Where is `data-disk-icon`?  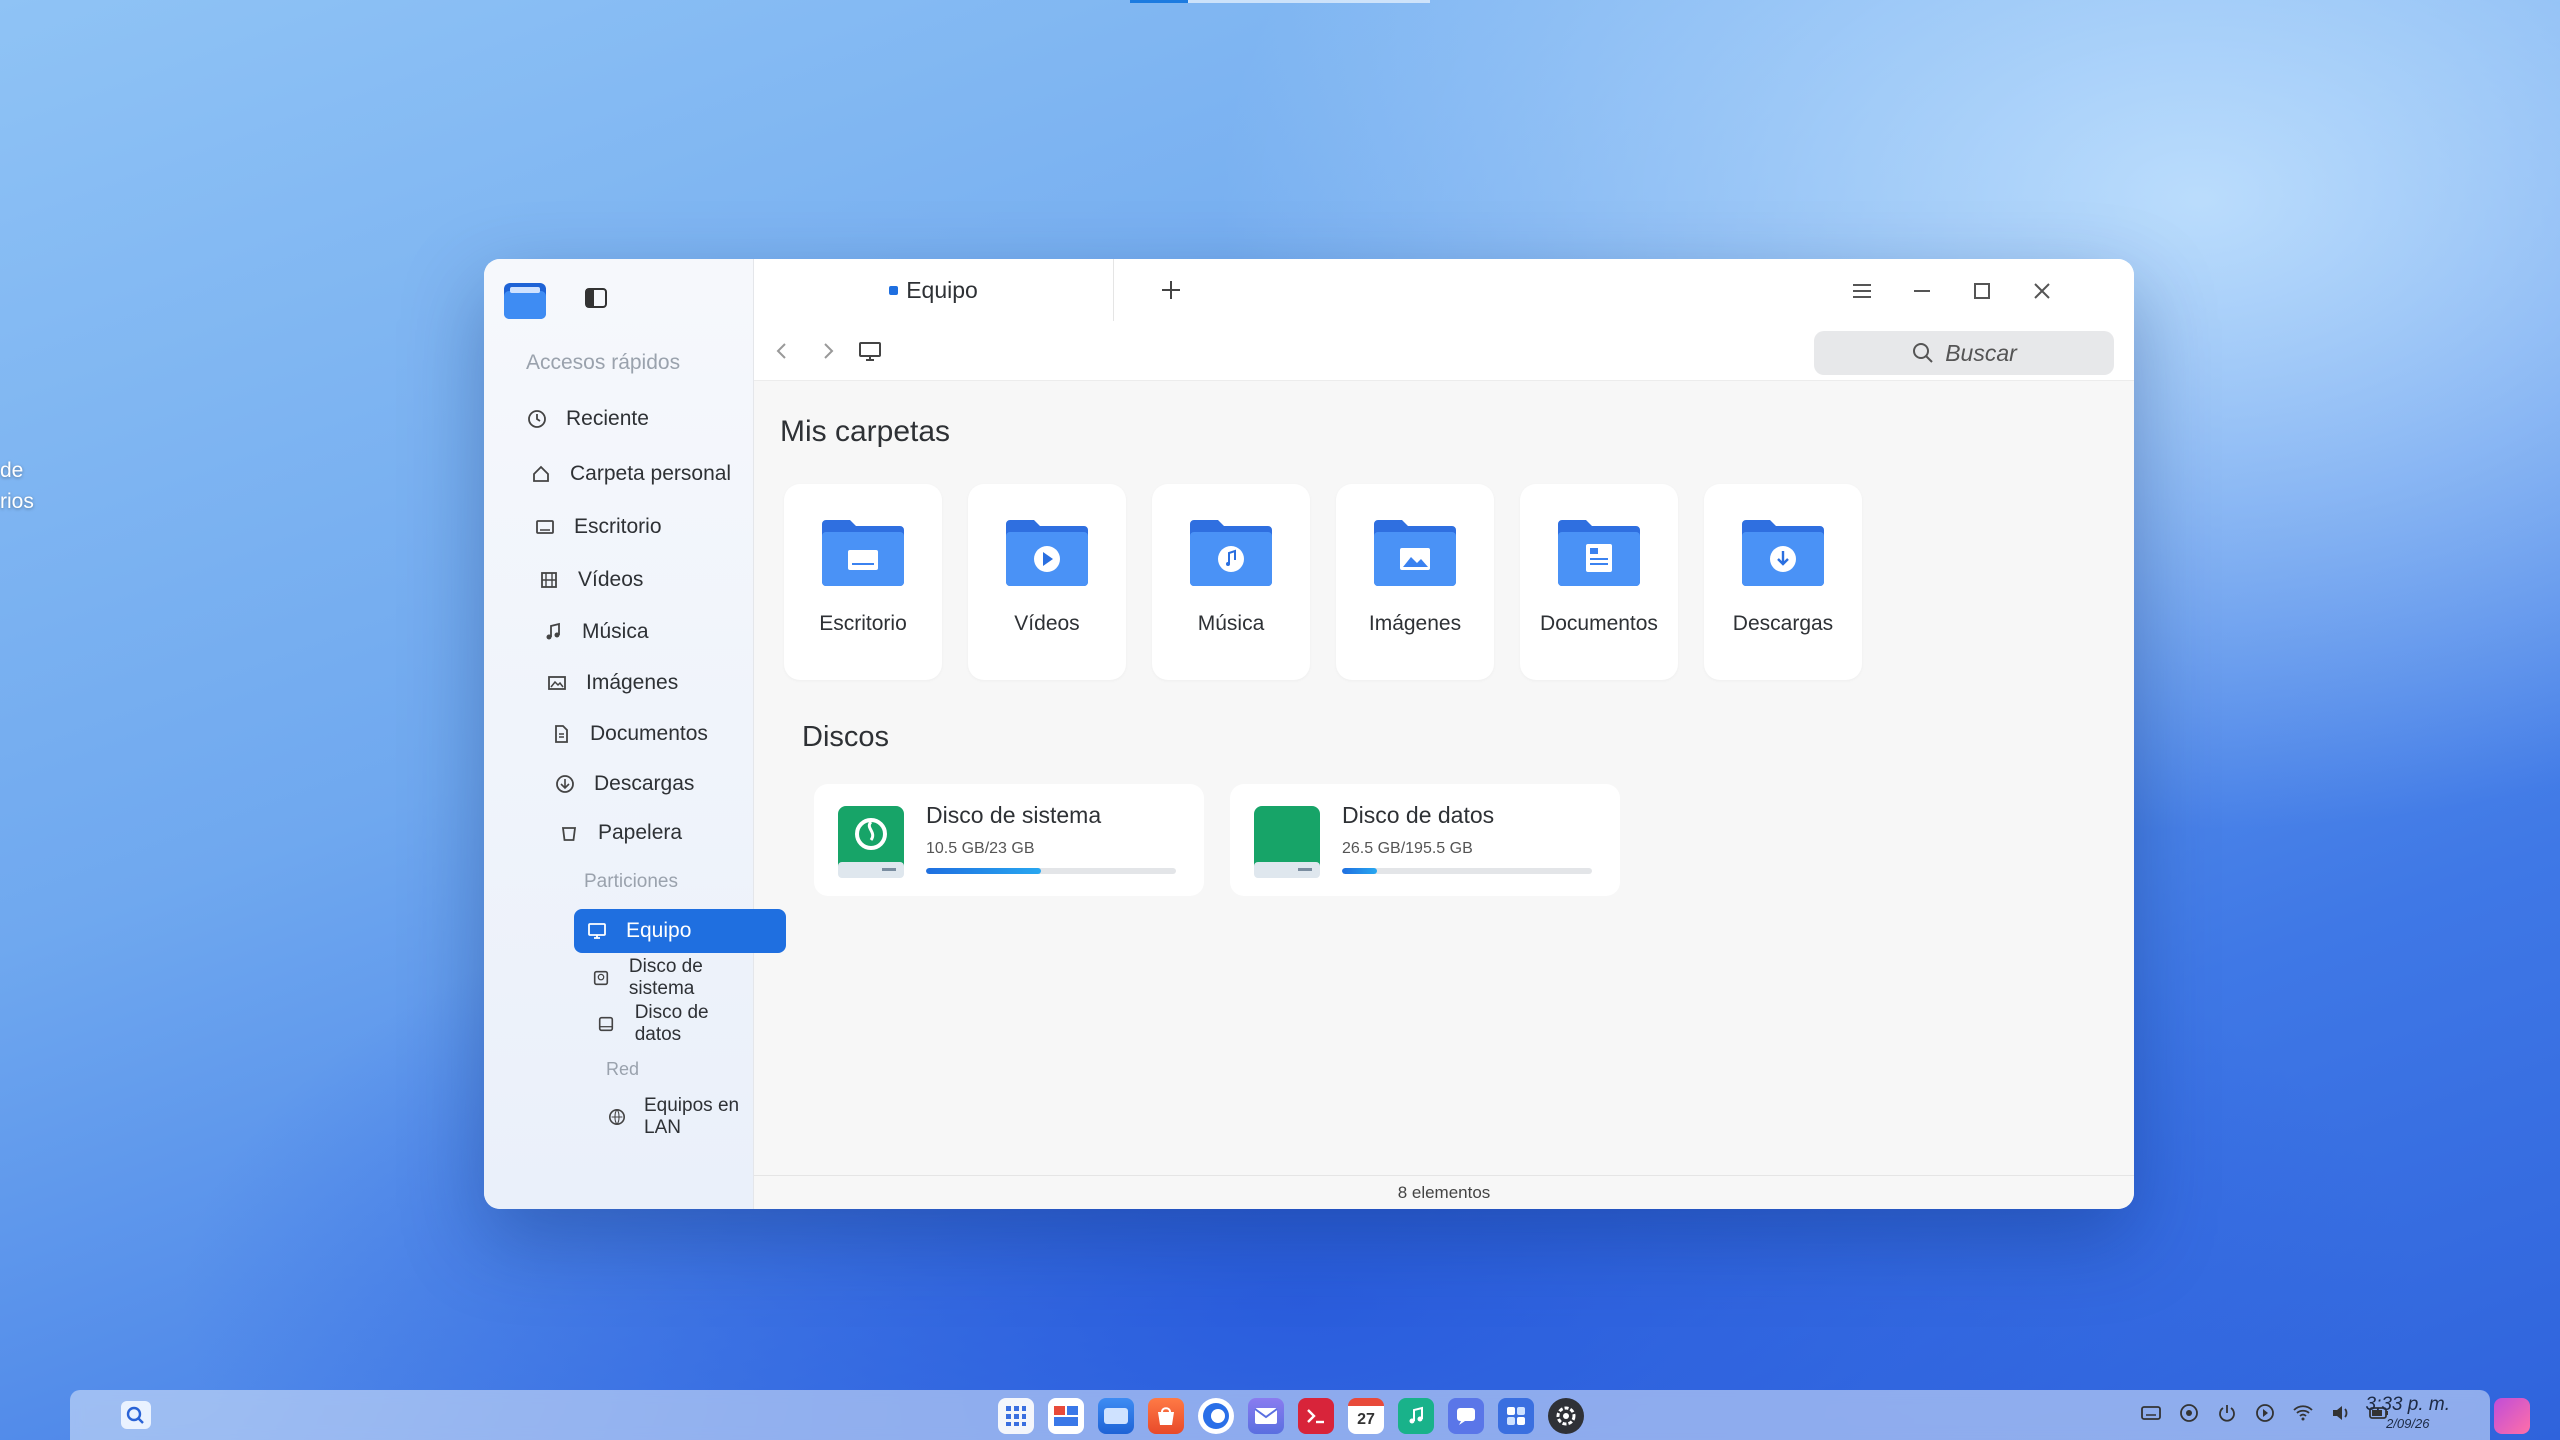
data-disk-icon is located at coordinates (606, 1024).